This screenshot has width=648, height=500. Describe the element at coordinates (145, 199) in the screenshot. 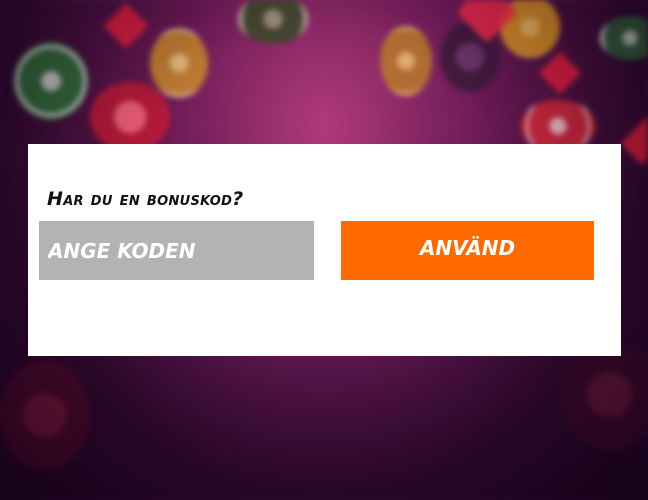

I see `bonus-code-title: Har du en bonuskod?` at that location.